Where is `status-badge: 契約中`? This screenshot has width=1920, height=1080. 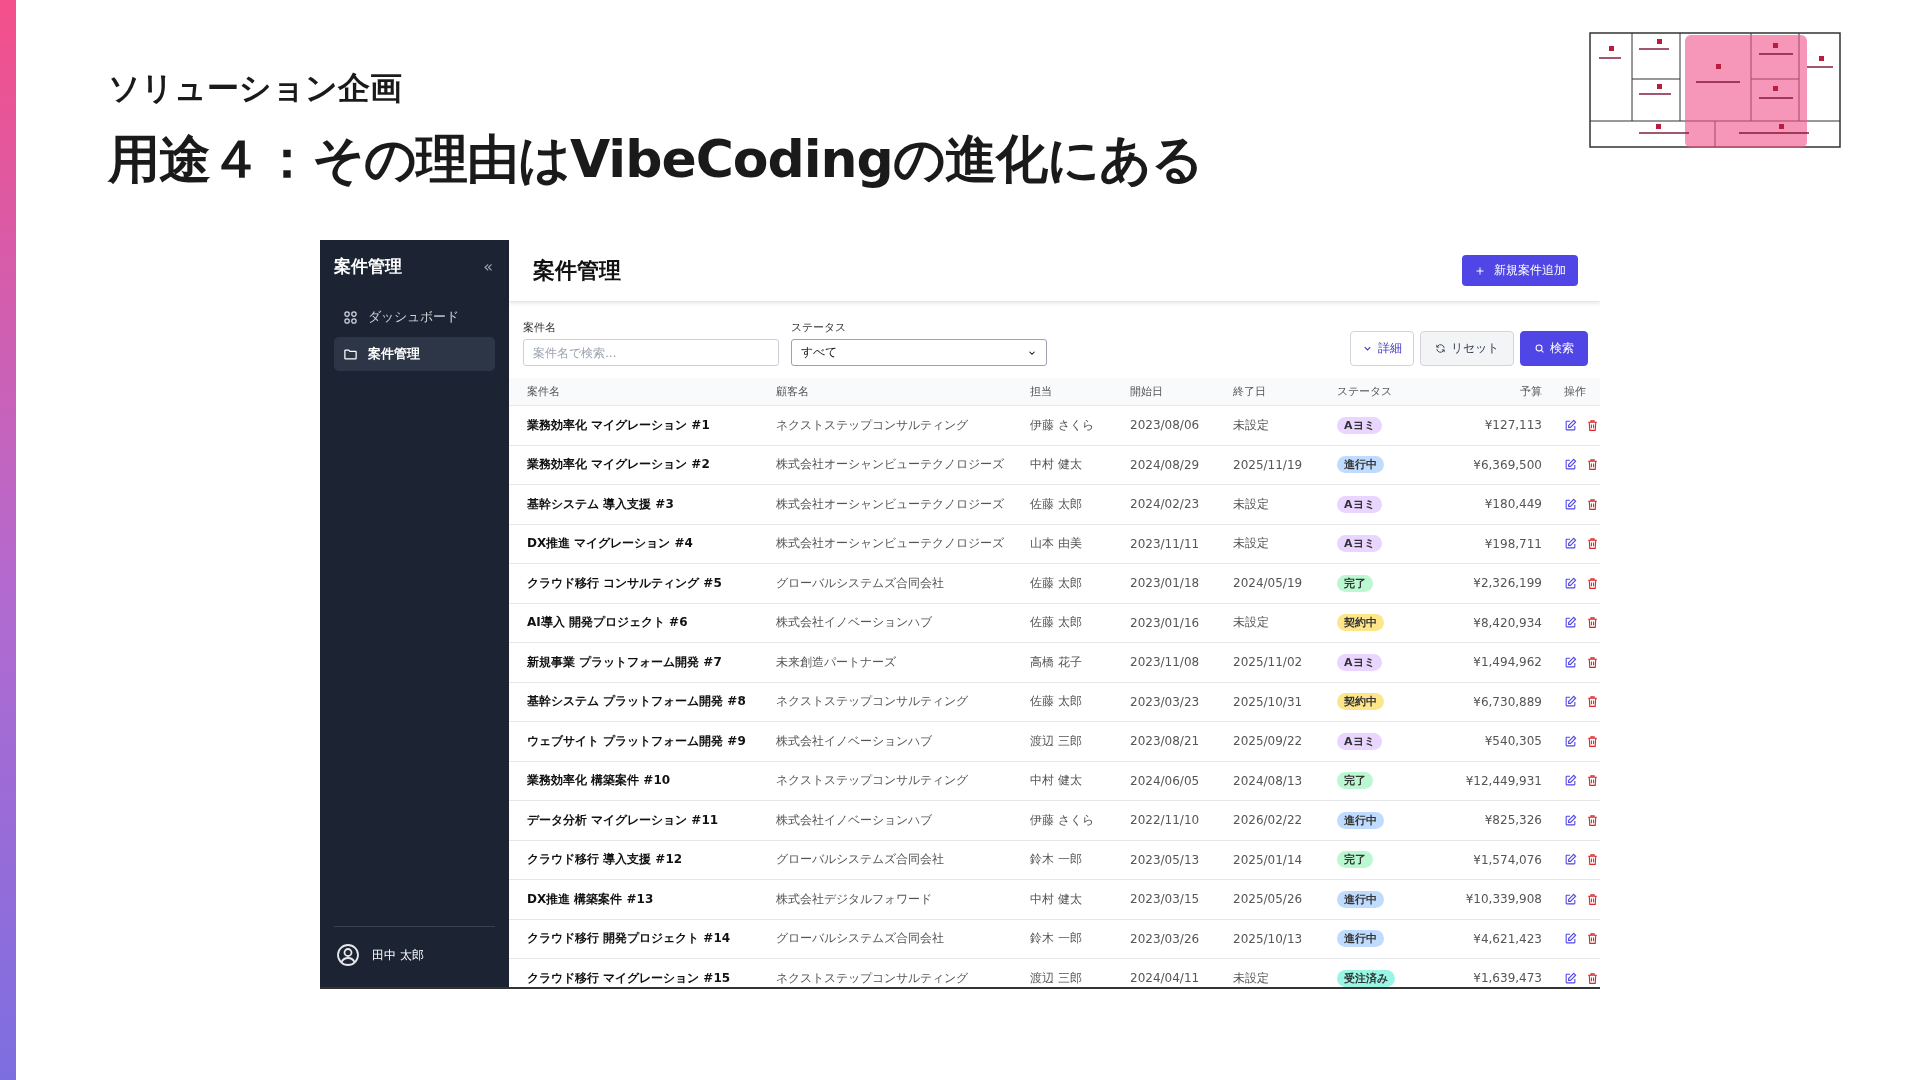 status-badge: 契約中 is located at coordinates (1360, 702).